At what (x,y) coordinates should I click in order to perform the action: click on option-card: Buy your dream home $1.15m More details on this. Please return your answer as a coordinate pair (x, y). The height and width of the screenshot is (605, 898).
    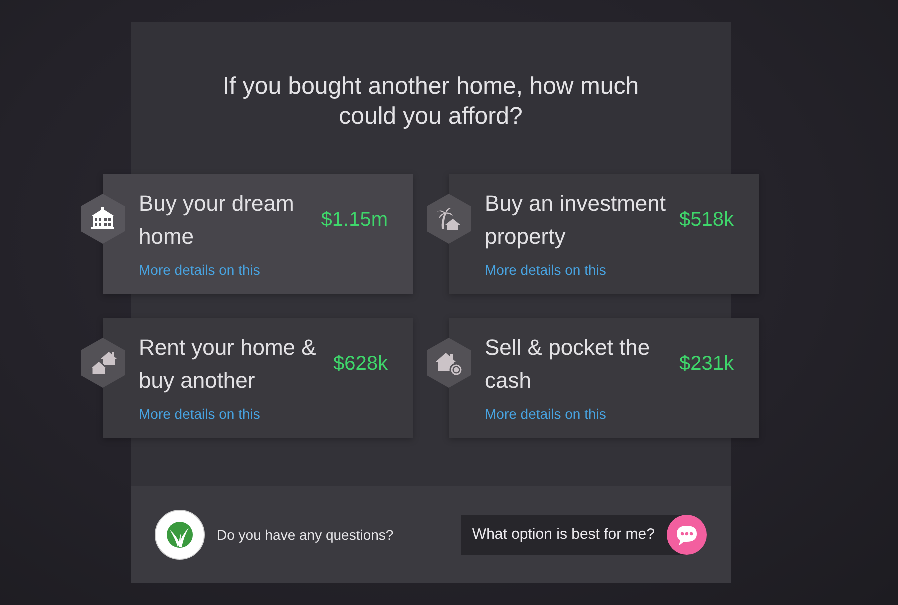
    Looking at the image, I should click on (258, 234).